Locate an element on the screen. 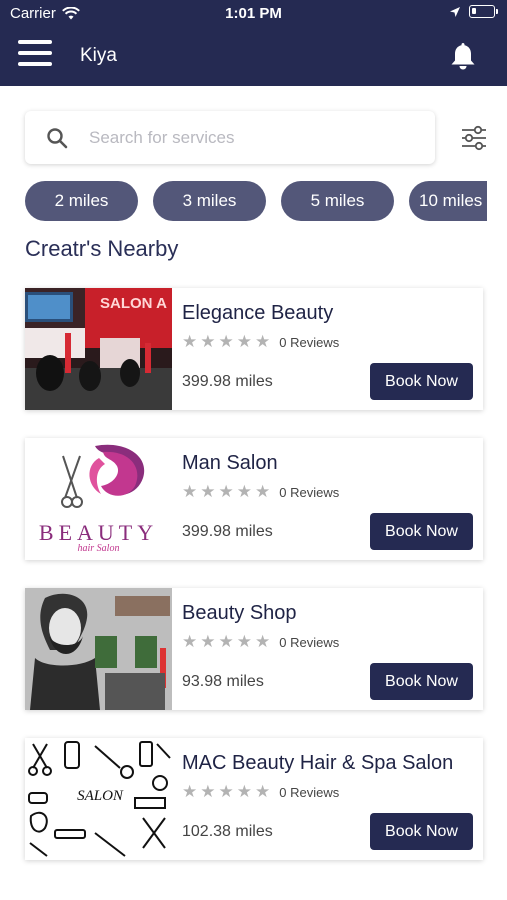  status-time: 1:01 PM is located at coordinates (253, 13).